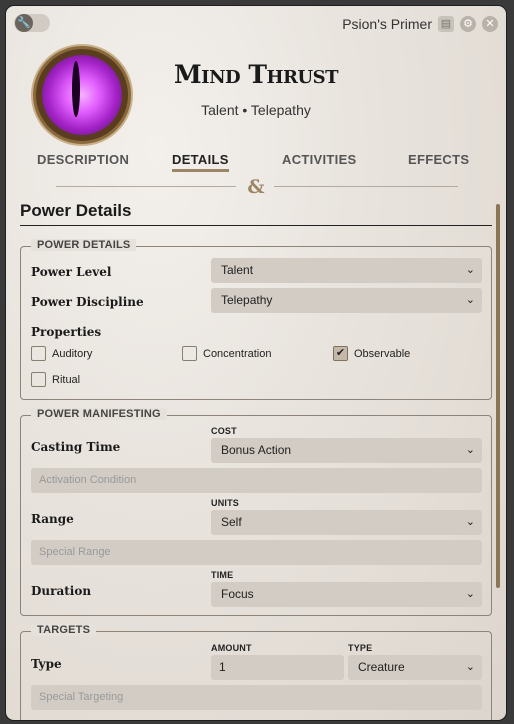  I want to click on auditory-checkbox, so click(38, 353).